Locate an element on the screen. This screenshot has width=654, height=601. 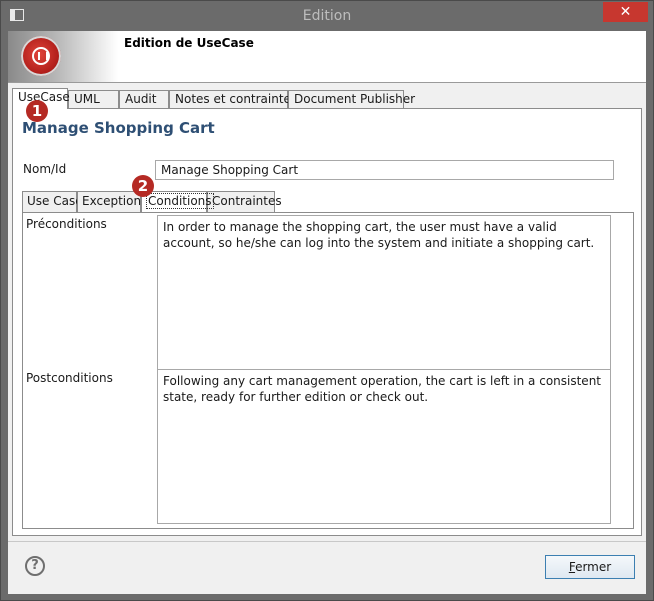
window-close-button: ✕ is located at coordinates (625, 12).